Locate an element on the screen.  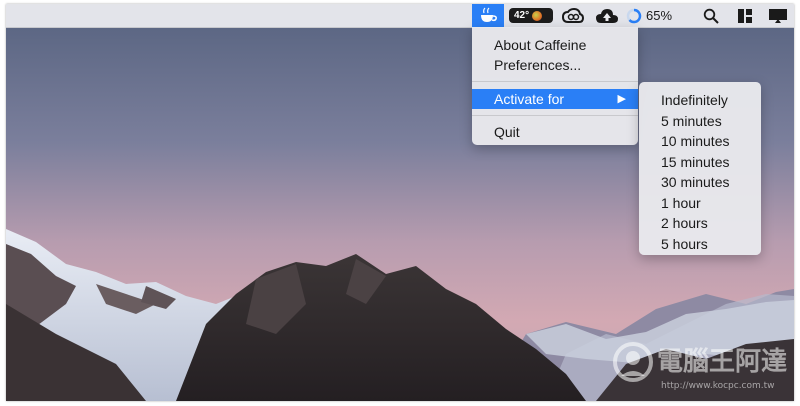
menu-item-activate-for: Activate for ▶ is located at coordinates (555, 99).